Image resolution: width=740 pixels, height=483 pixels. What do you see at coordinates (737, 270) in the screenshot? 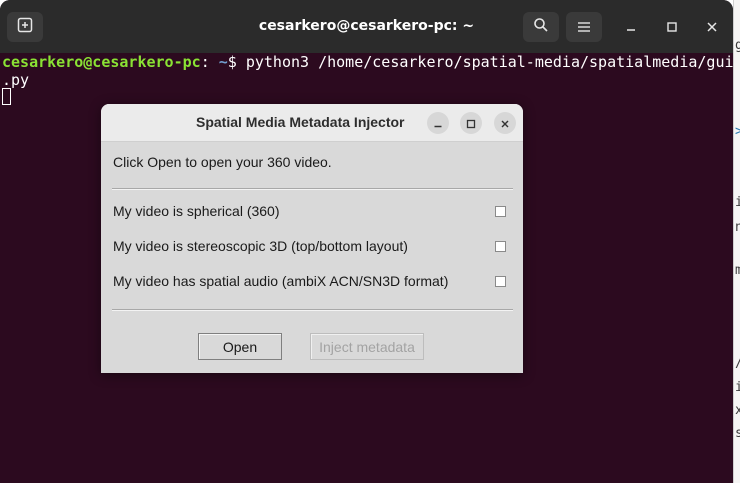
I see `edge-glyph: m` at bounding box center [737, 270].